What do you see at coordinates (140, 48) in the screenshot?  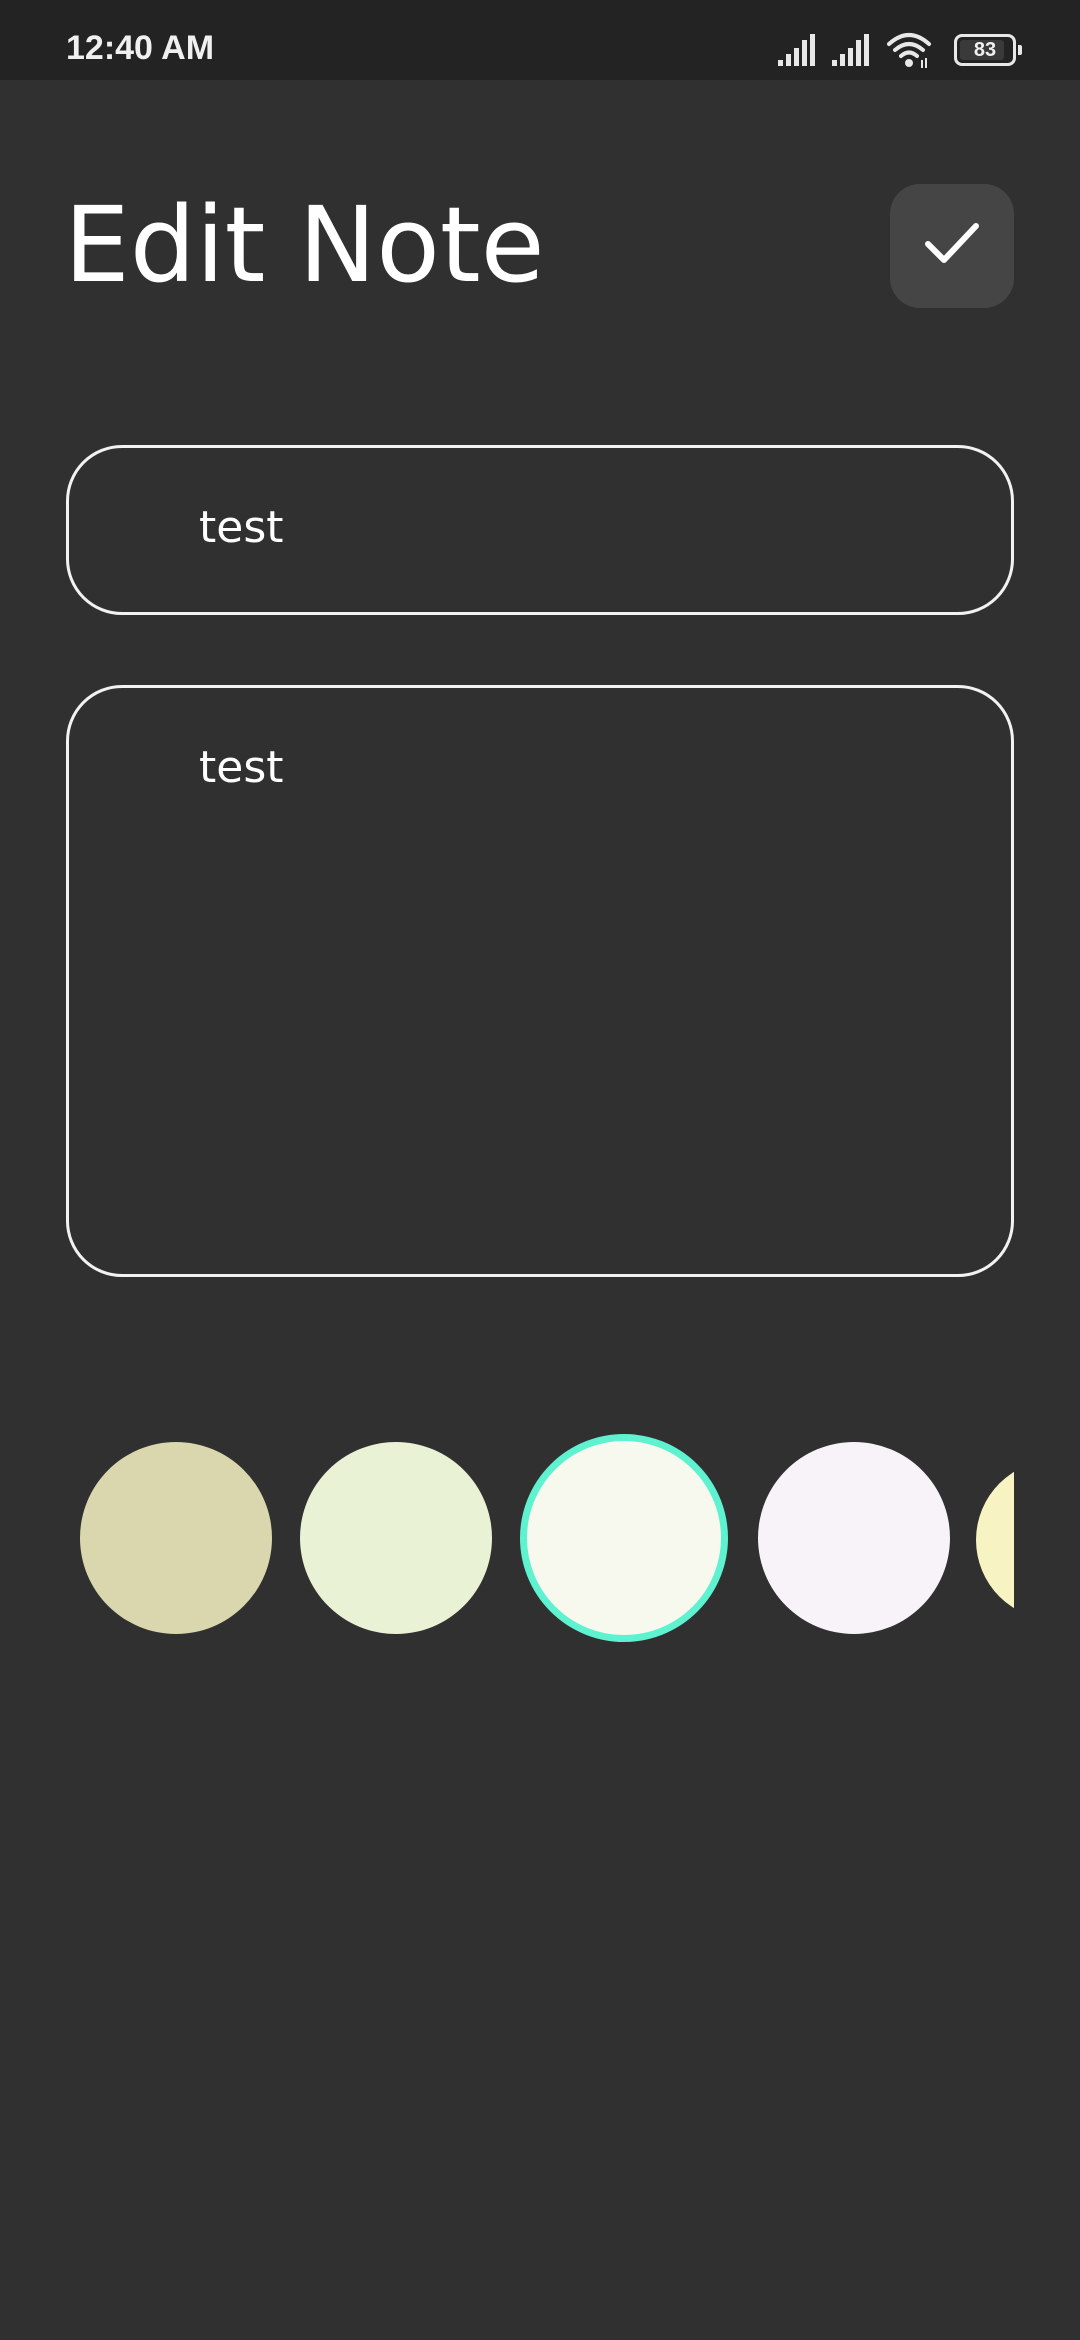 I see `status-time: 12:40 AM` at bounding box center [140, 48].